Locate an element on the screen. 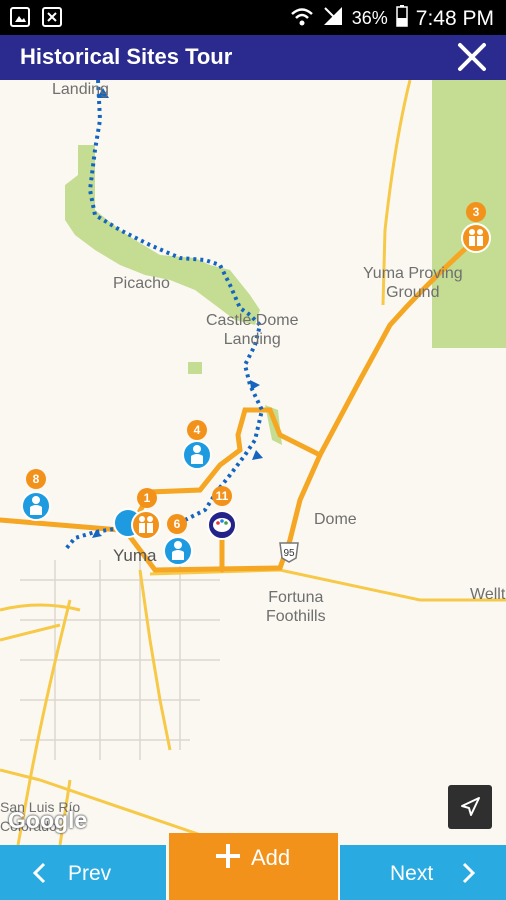 This screenshot has width=506, height=900. navigation-arrow-icon is located at coordinates (470, 806).